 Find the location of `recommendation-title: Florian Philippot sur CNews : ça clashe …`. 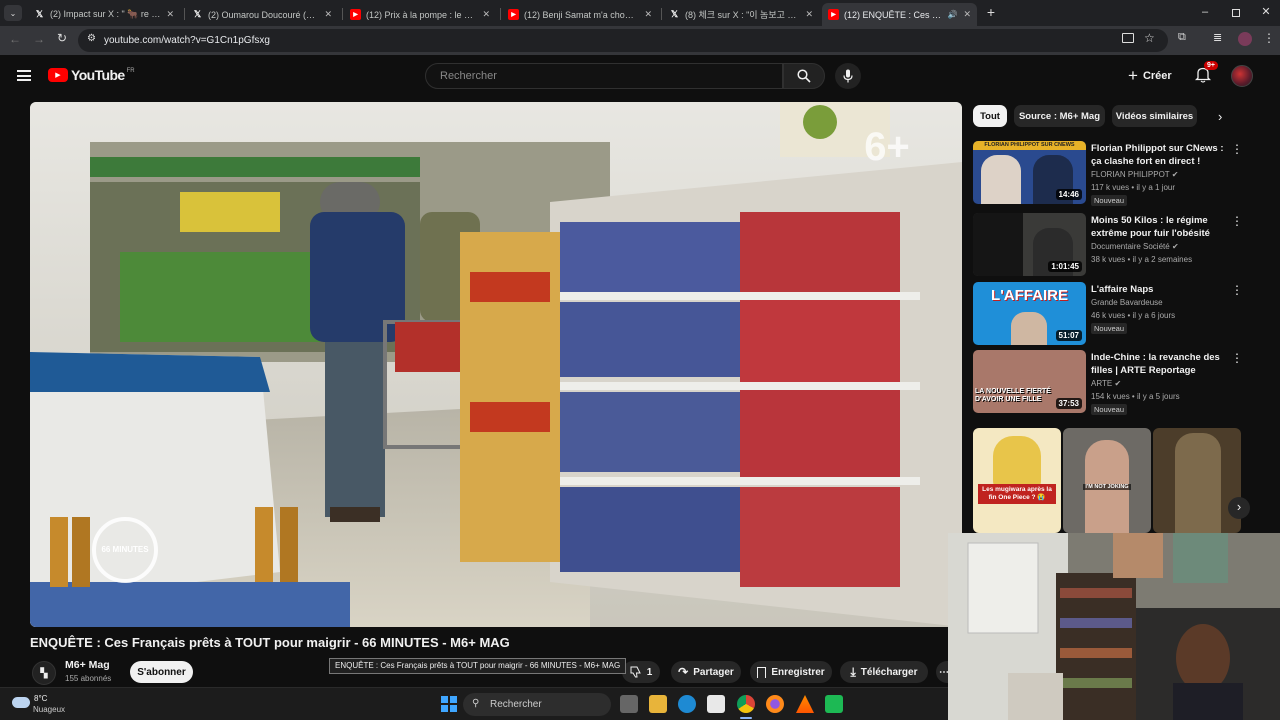

recommendation-title: Florian Philippot sur CNews : ça clashe … is located at coordinates (1161, 155).